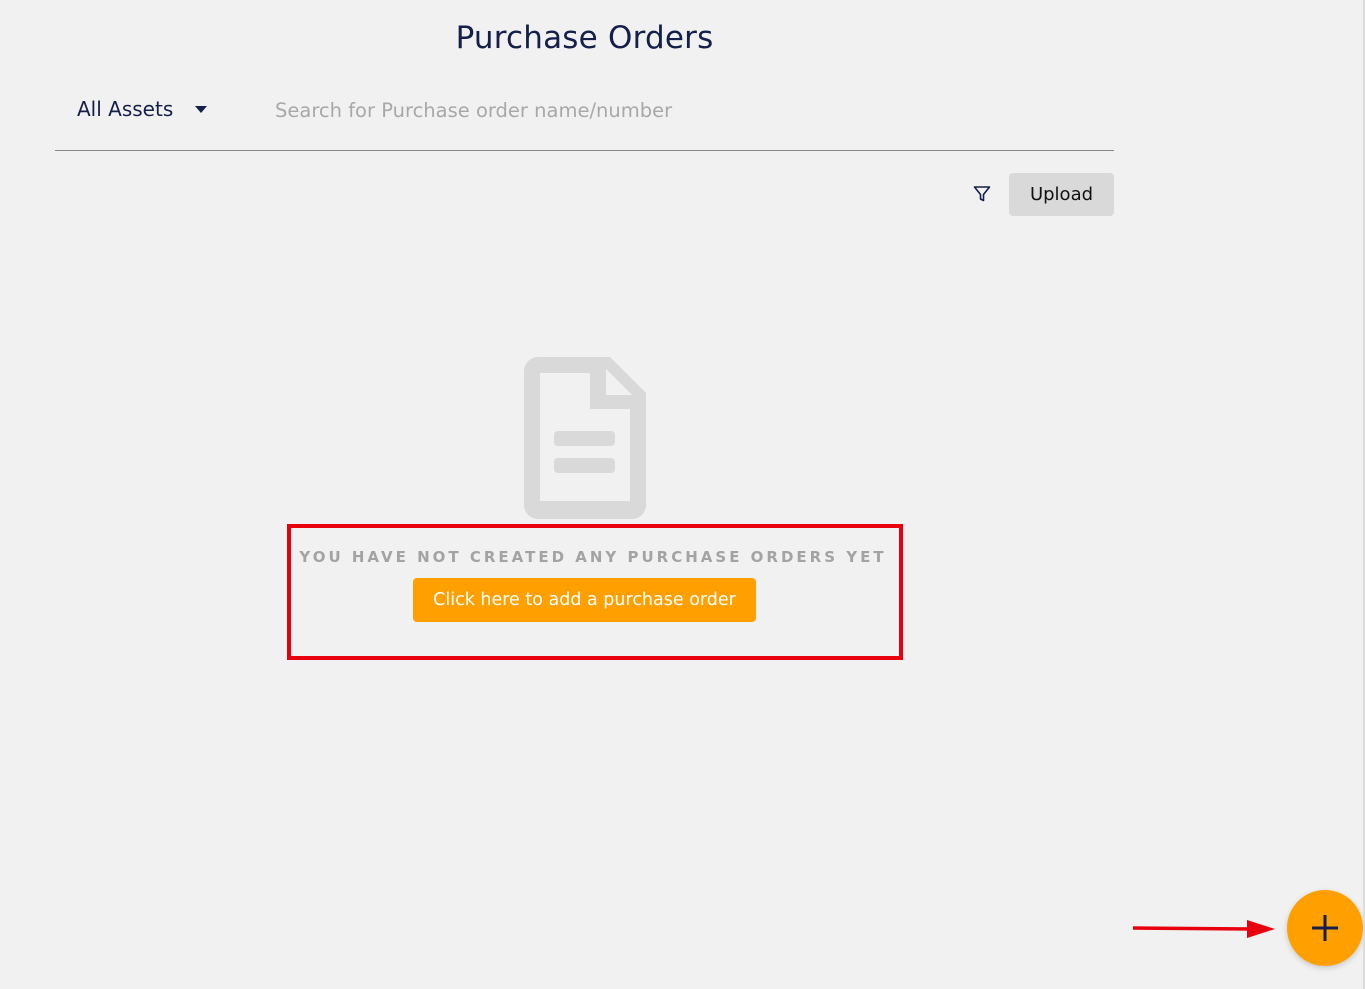 Image resolution: width=1365 pixels, height=989 pixels. I want to click on upload-button: Upload, so click(1061, 194).